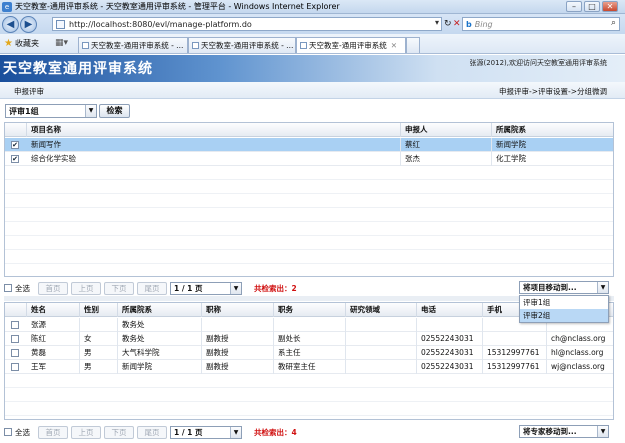  Describe the element at coordinates (450, 325) in the screenshot. I see `expert-phone` at that location.